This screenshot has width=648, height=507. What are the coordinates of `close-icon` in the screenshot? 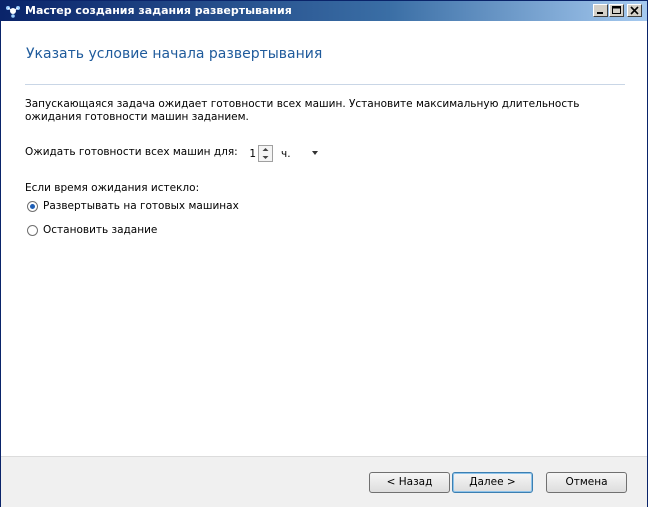 It's located at (634, 10).